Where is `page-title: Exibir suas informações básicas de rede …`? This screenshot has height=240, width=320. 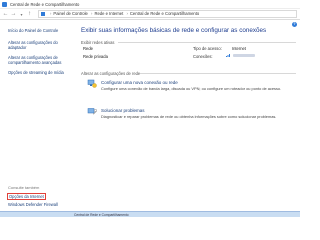 page-title: Exibir suas informações básicas de rede … is located at coordinates (174, 30).